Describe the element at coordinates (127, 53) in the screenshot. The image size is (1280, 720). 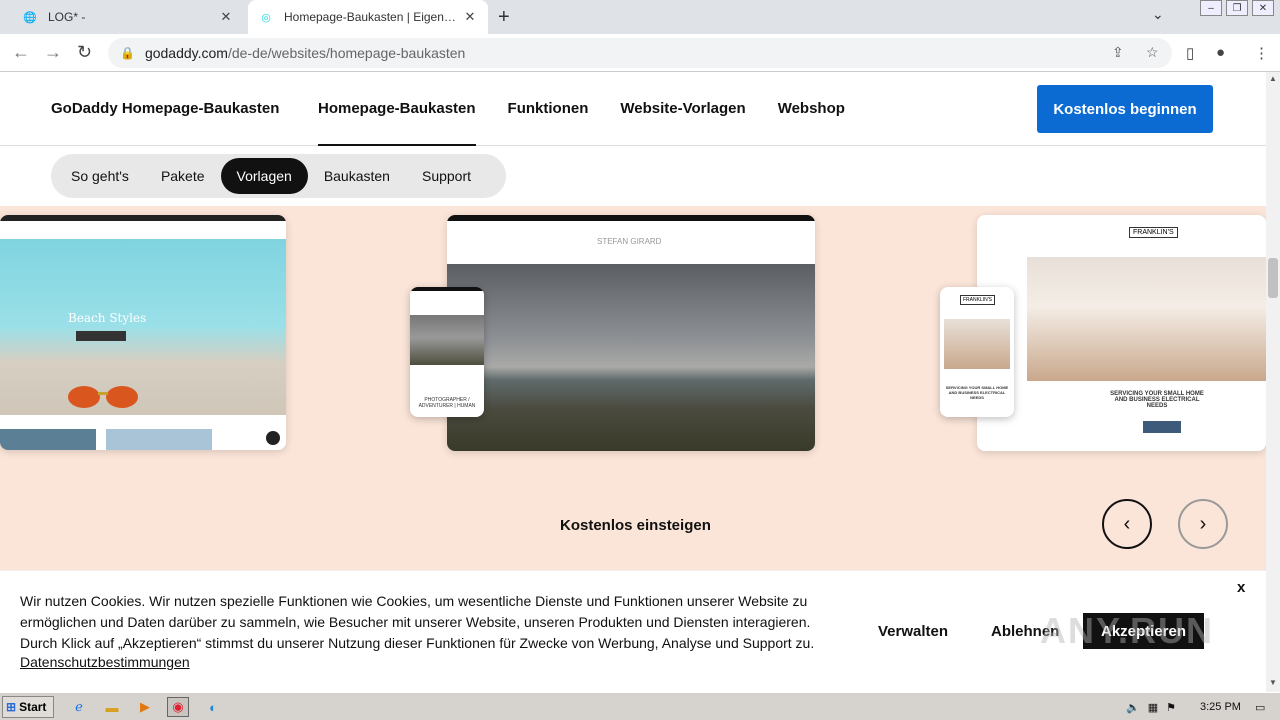
I see `lock-icon: 🔒` at that location.